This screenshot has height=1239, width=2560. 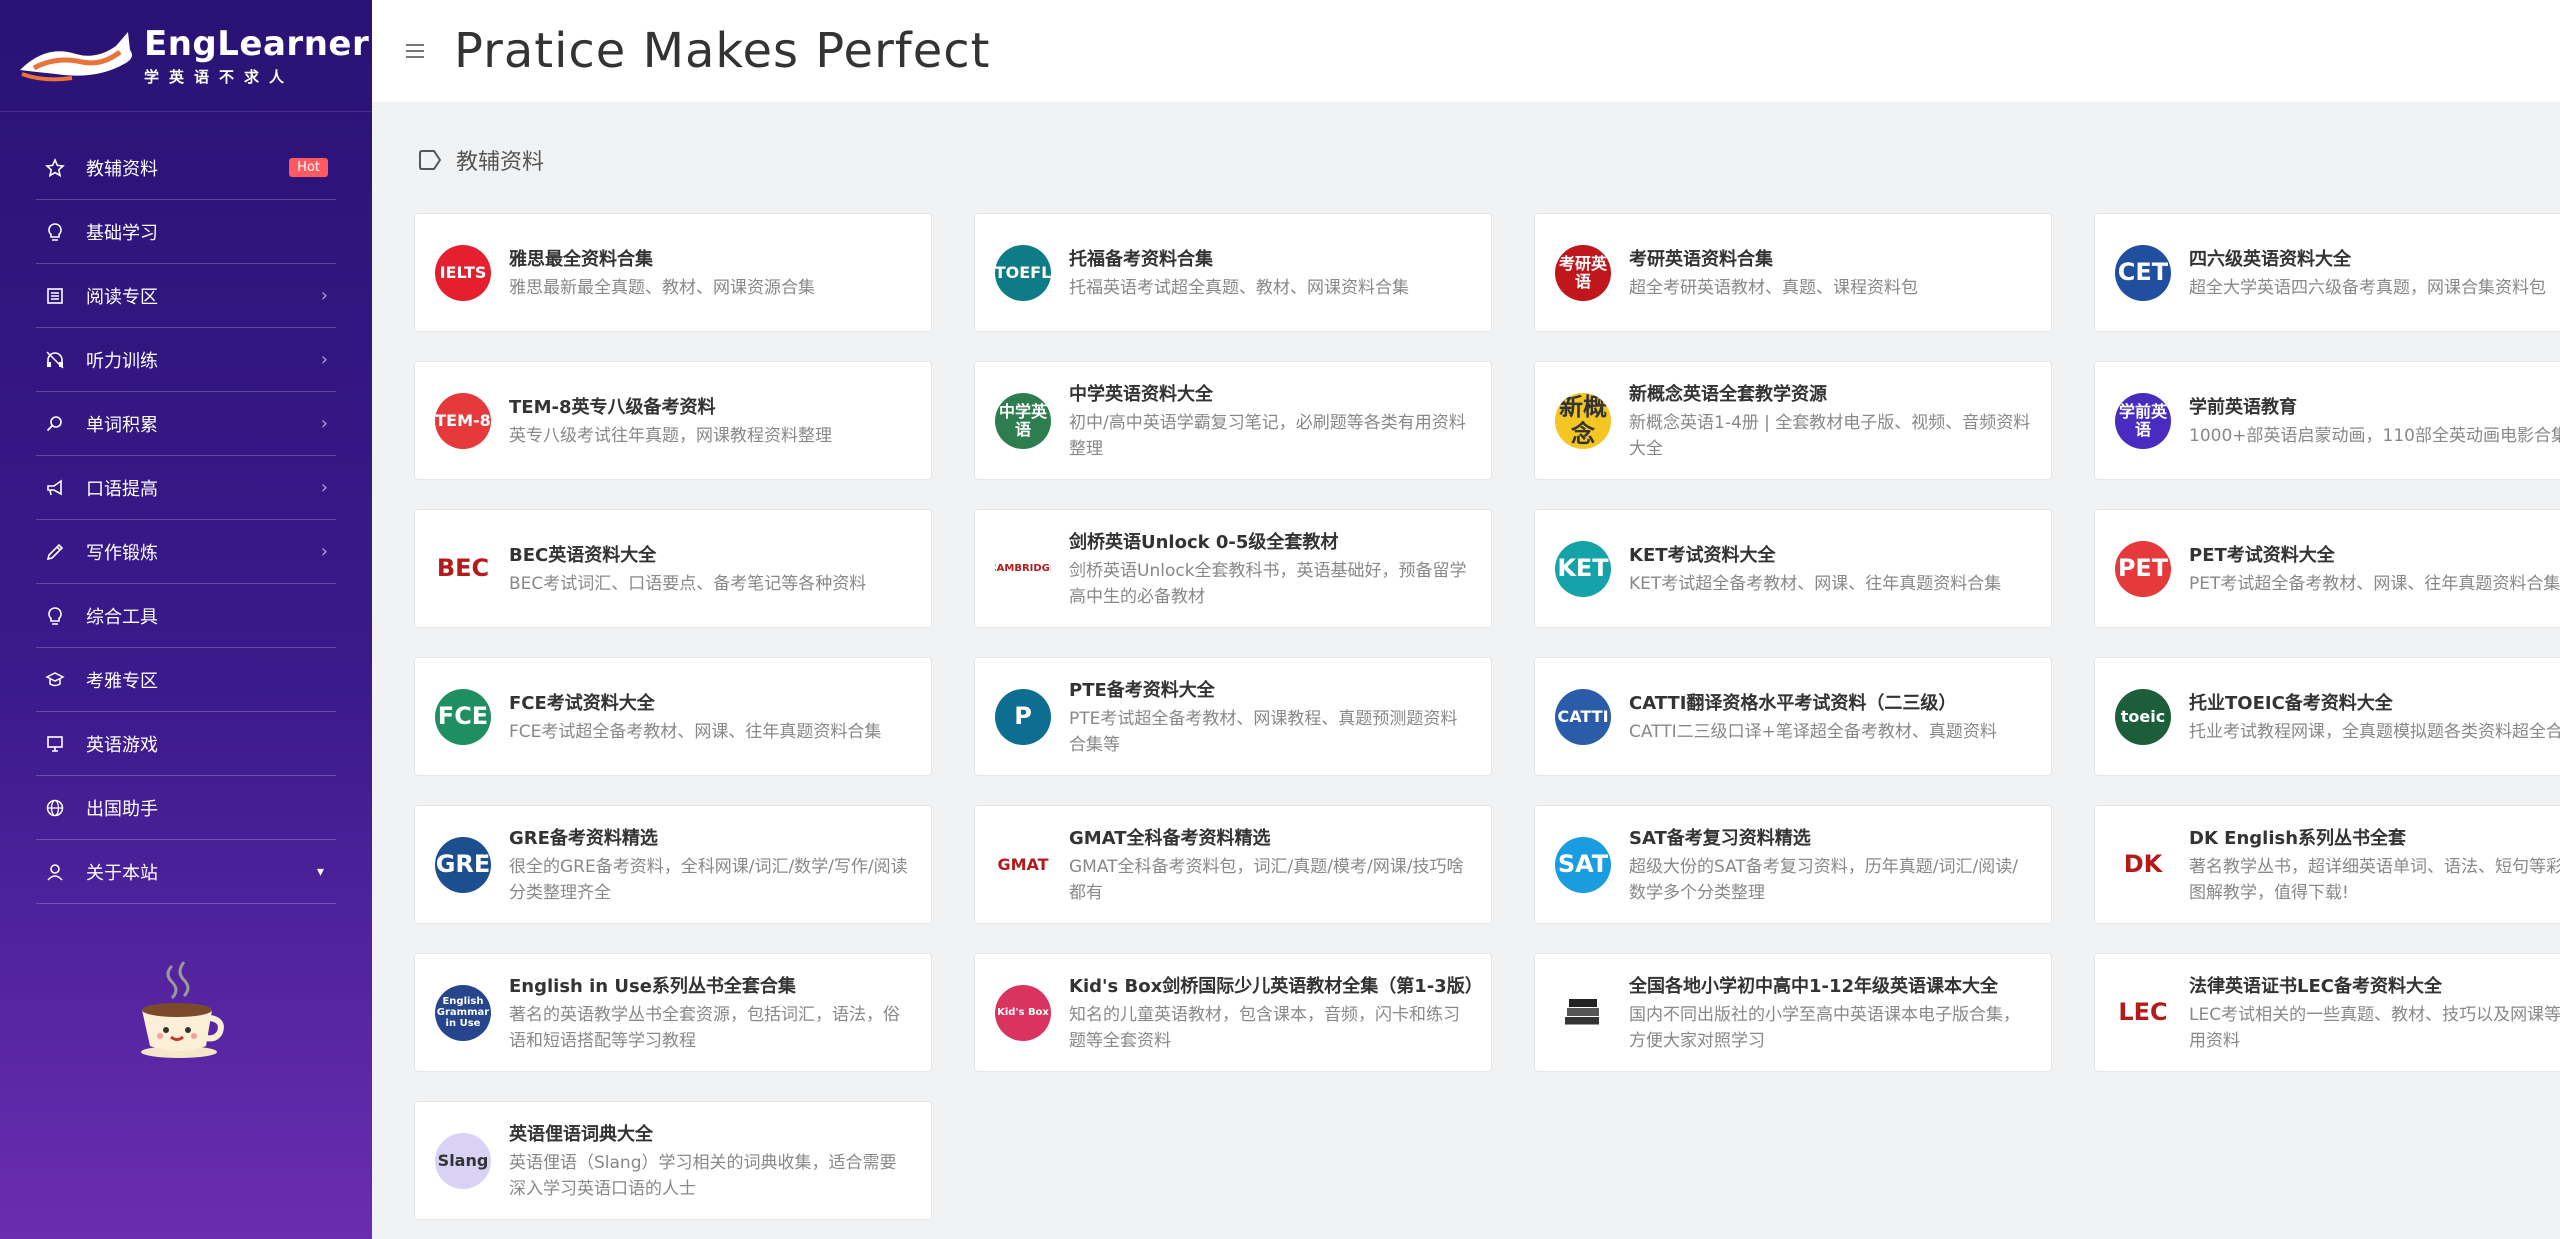 I want to click on card-logo-text: English Grammar in Use, so click(x=463, y=1012).